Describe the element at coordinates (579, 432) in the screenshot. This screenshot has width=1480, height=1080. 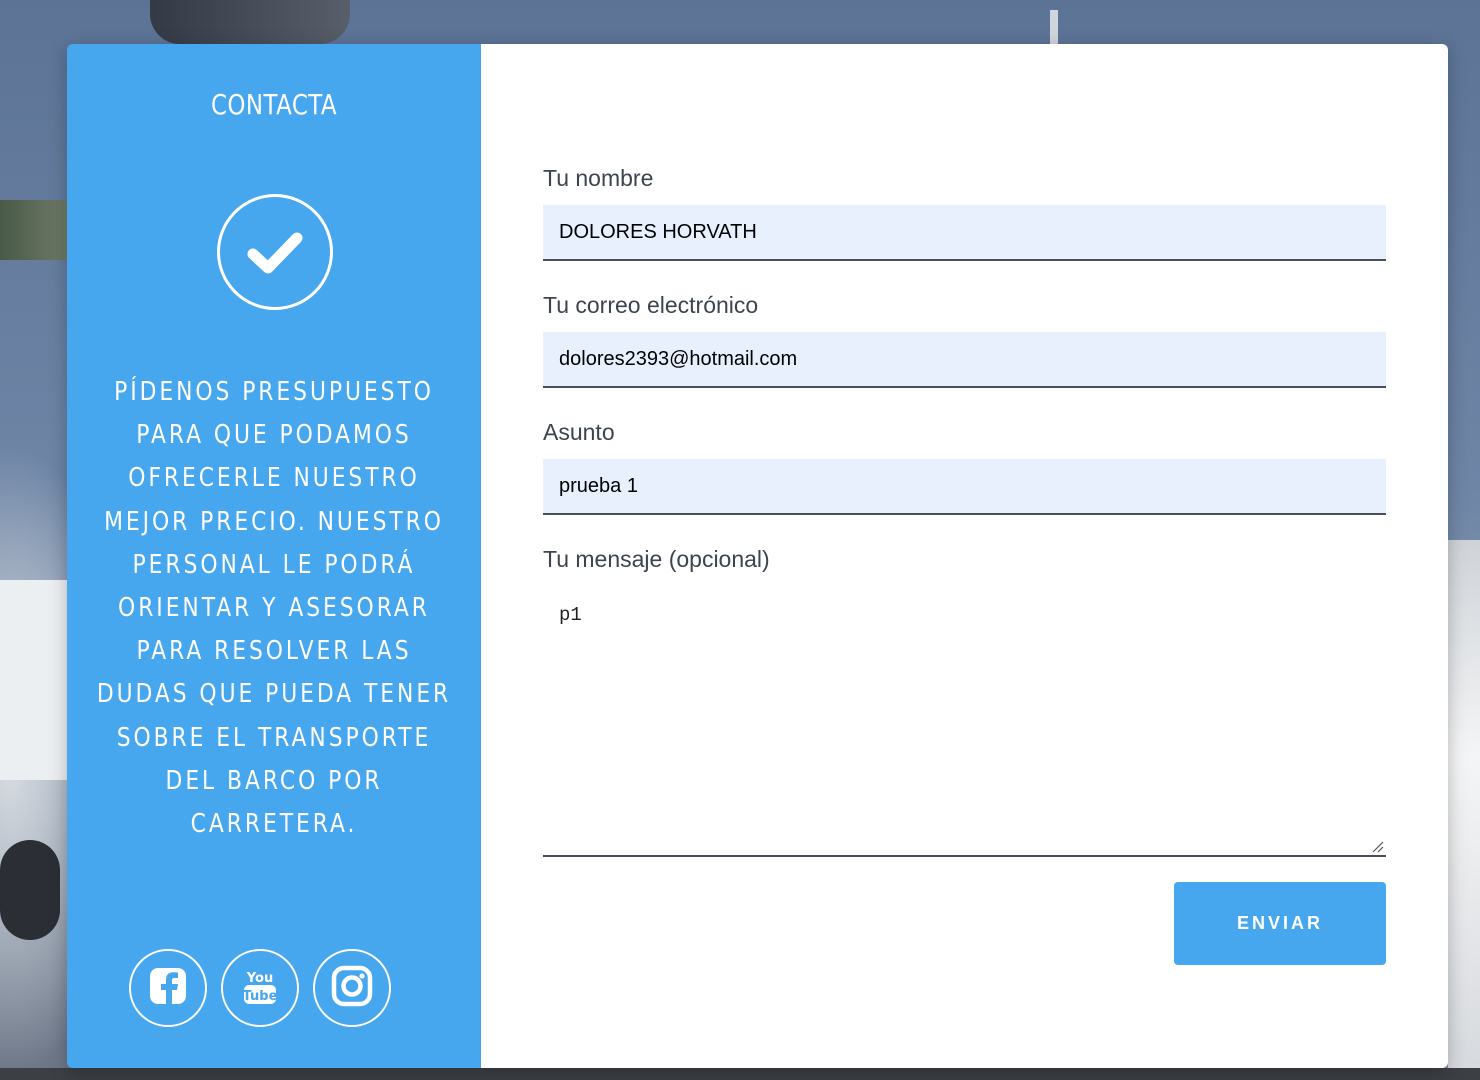
I see `subject-label: Asunto` at that location.